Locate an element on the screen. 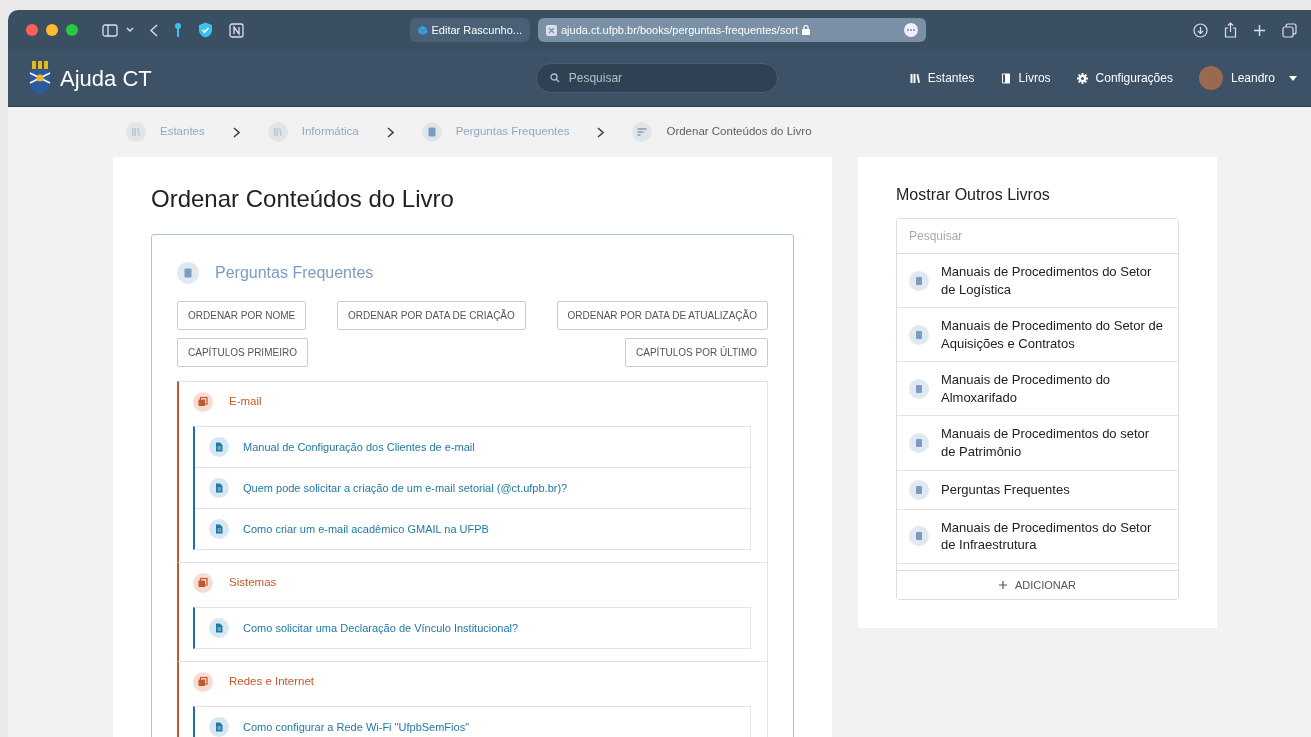 The width and height of the screenshot is (1311, 737). cube-icon is located at coordinates (423, 30).